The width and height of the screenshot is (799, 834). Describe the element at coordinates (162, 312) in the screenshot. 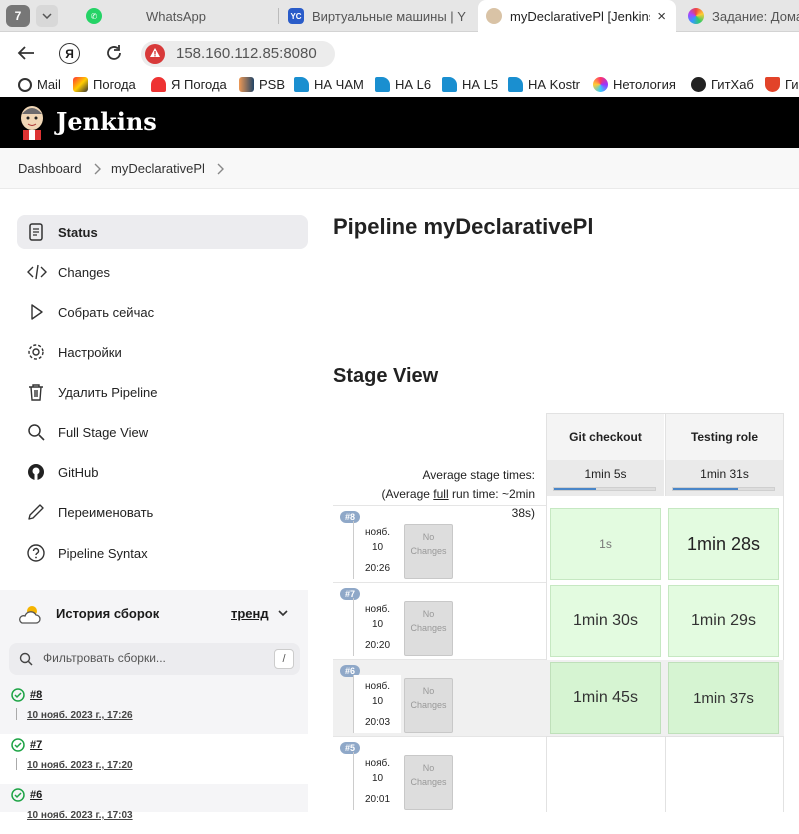

I see `sidebar-item-build-now: Собрать сейчас` at that location.